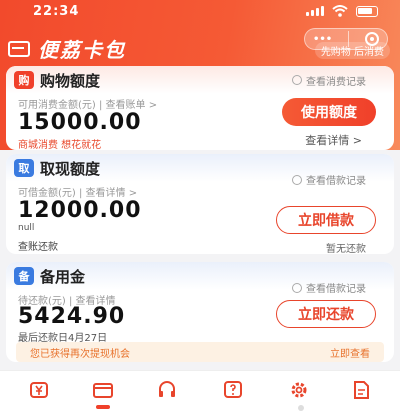 The image size is (400, 413). Describe the element at coordinates (87, 103) in the screenshot. I see `available-amount-label: 可用消费金额(元) | 查看账单 >` at that location.